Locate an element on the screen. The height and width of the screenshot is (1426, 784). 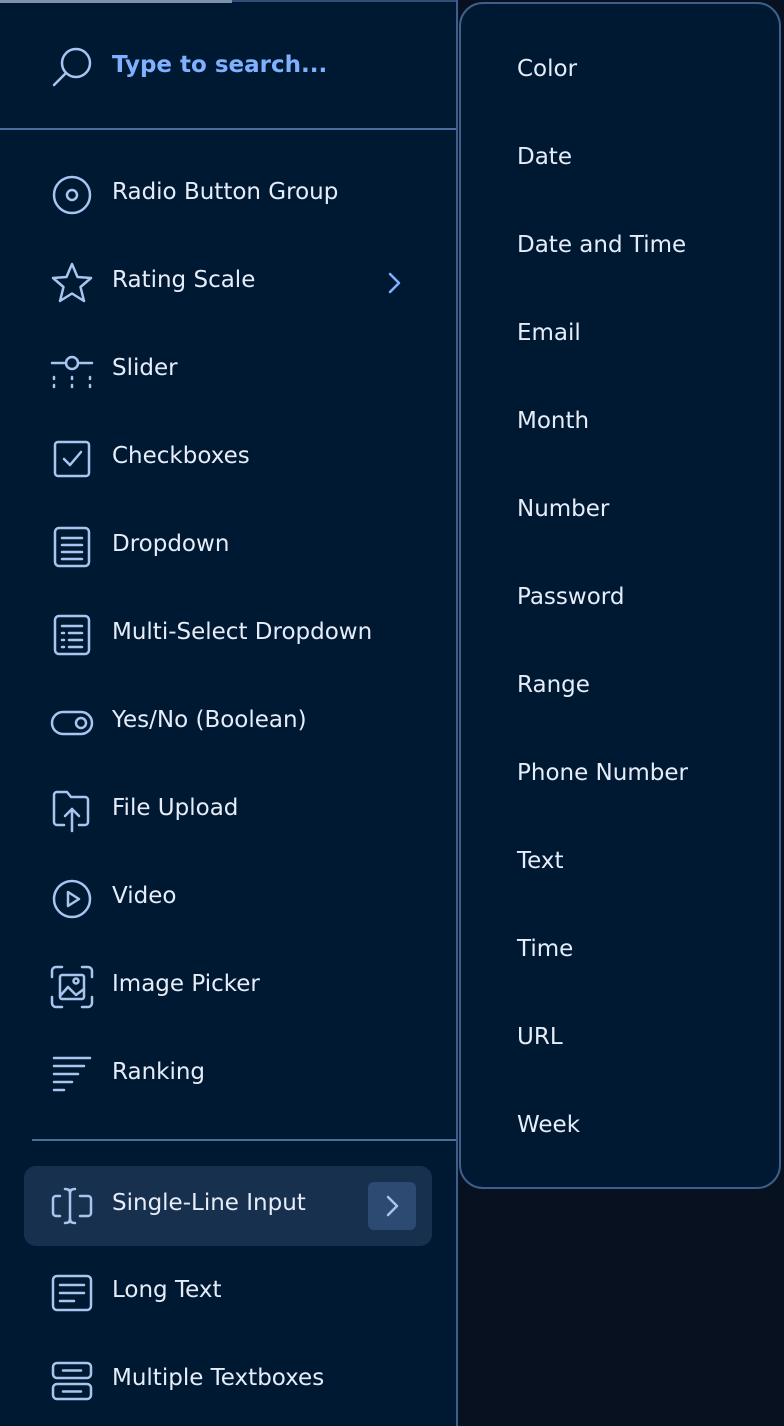
menu-item-label: Multi-Select Dropdown is located at coordinates (242, 632).